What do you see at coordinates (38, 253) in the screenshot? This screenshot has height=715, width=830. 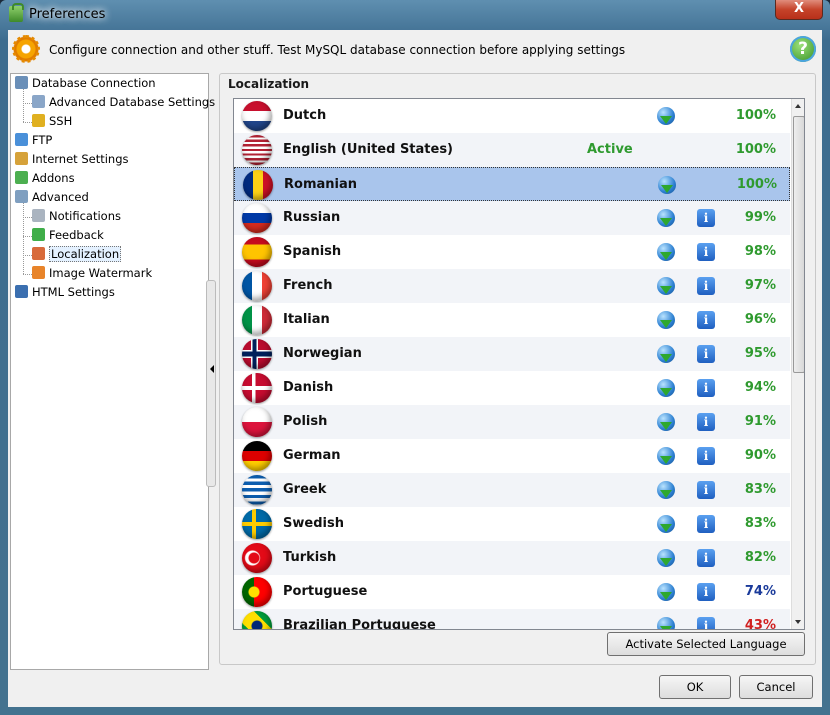 I see `localization-icon` at bounding box center [38, 253].